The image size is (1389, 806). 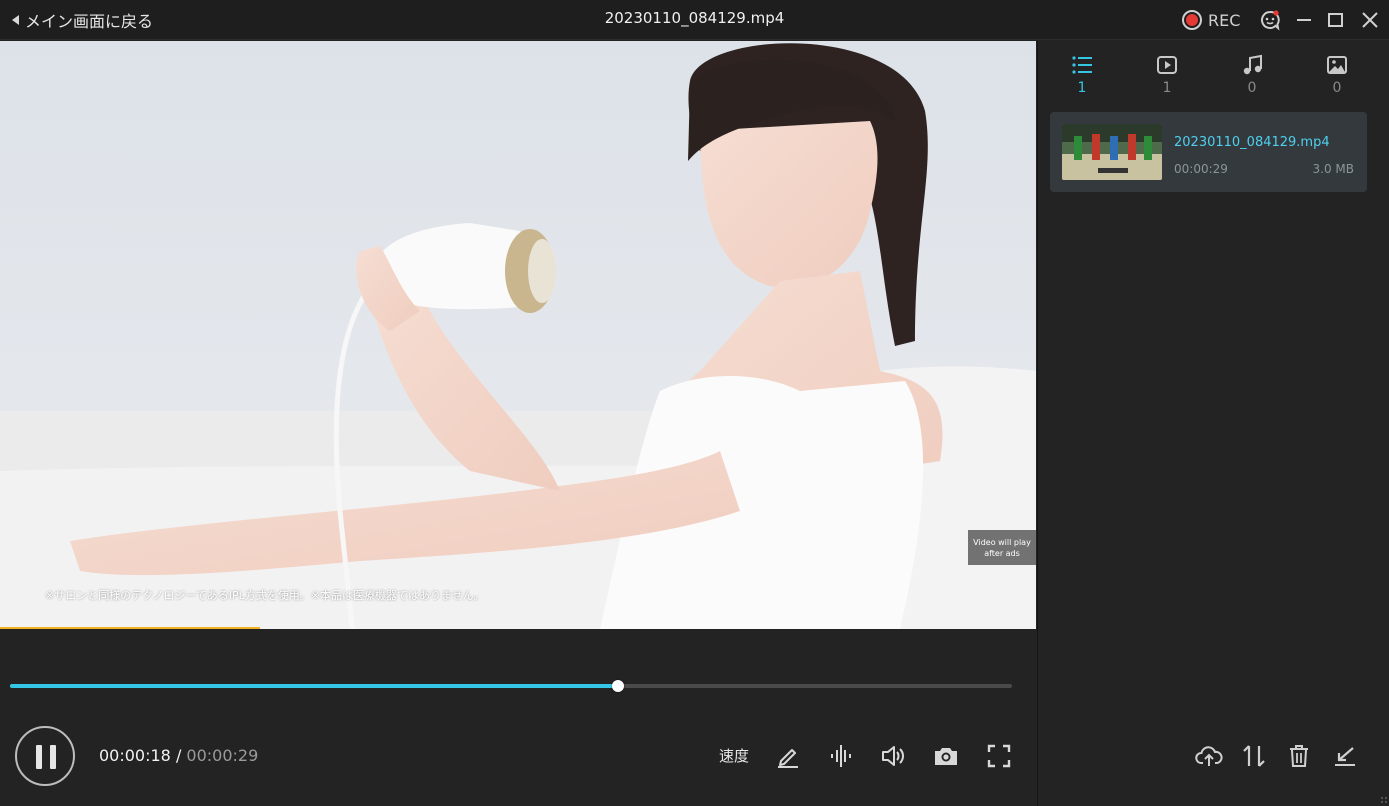 I want to click on thumbnail-image, so click(x=1112, y=152).